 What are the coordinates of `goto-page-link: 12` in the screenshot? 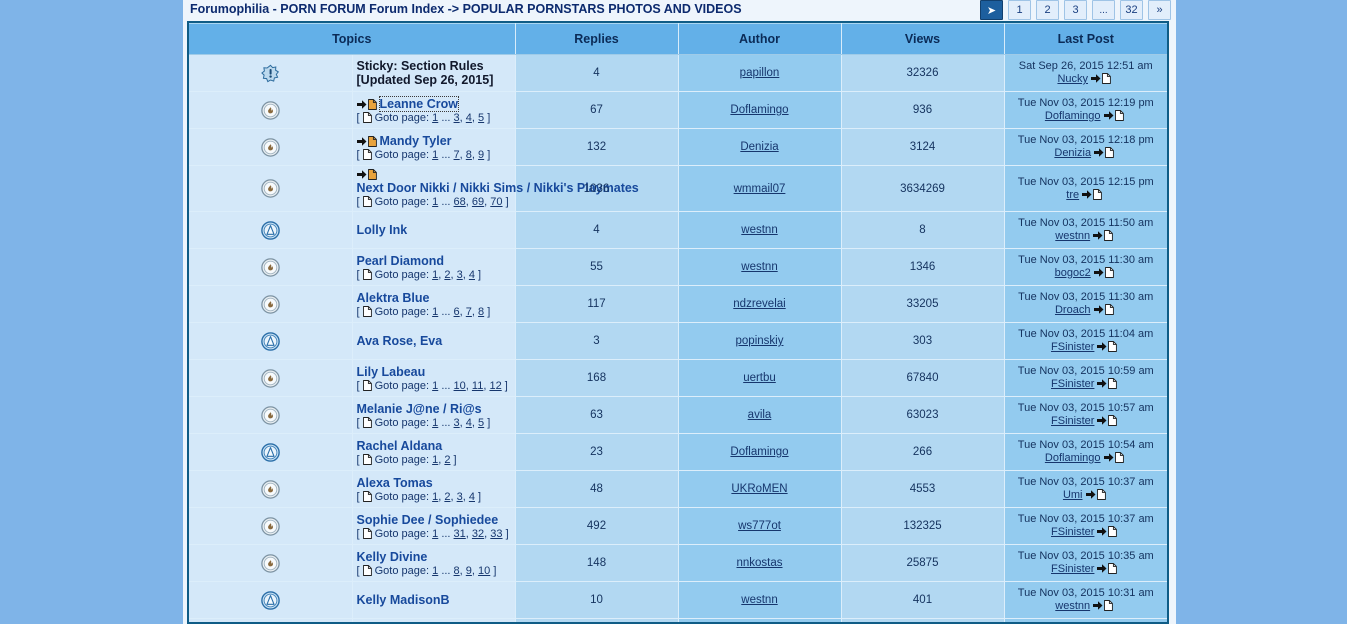 It's located at (495, 386).